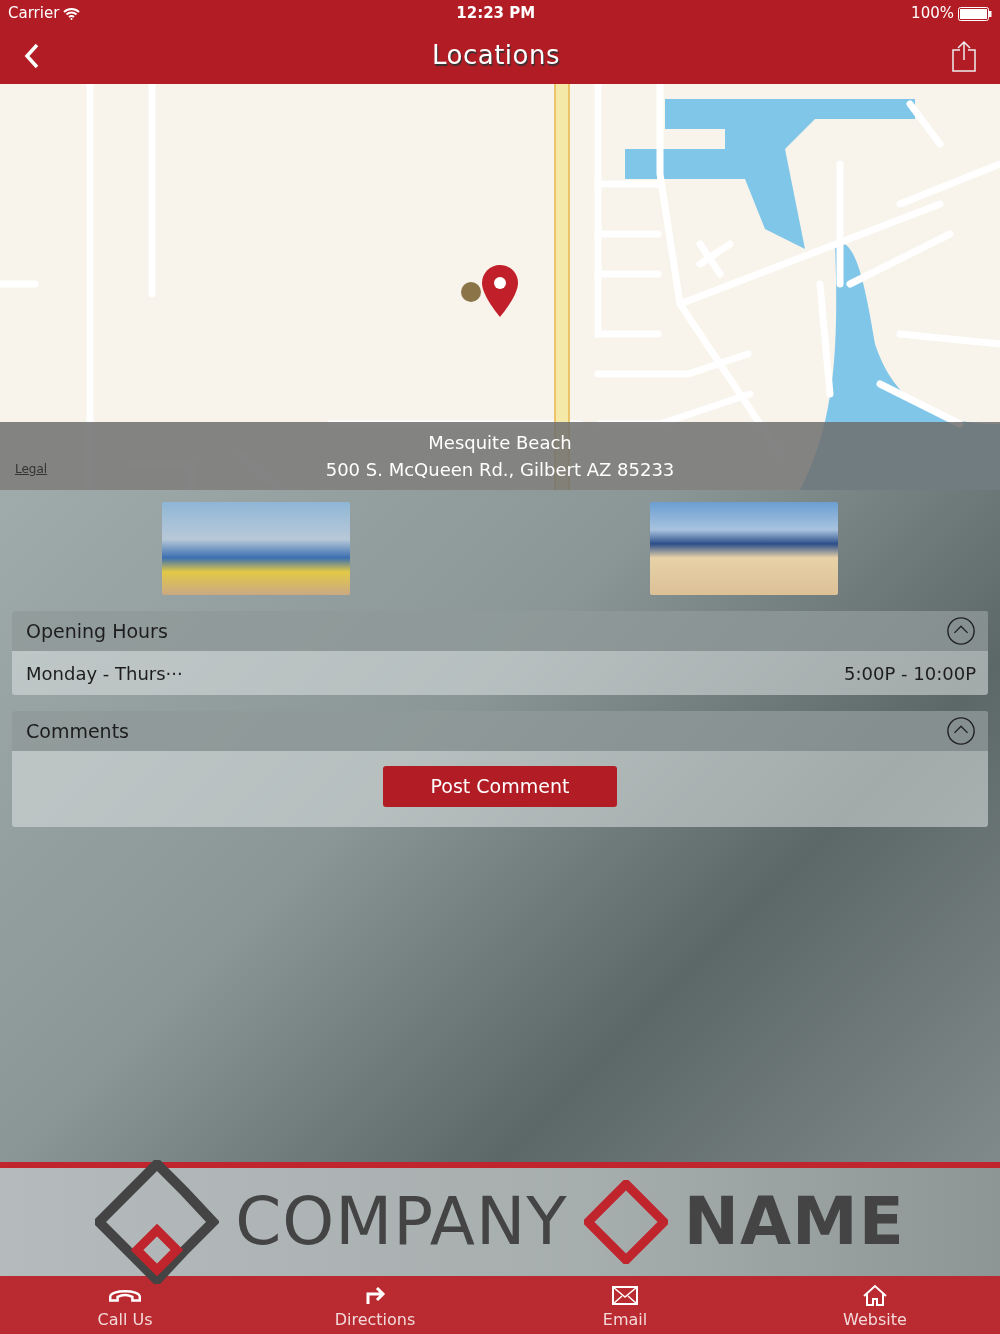 This screenshot has height=1334, width=1000. I want to click on share-icon, so click(964, 55).